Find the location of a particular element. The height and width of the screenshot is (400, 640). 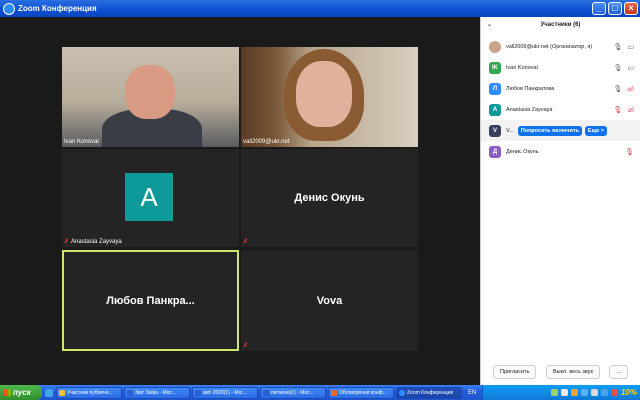

more-button: Еще > is located at coordinates (596, 130).